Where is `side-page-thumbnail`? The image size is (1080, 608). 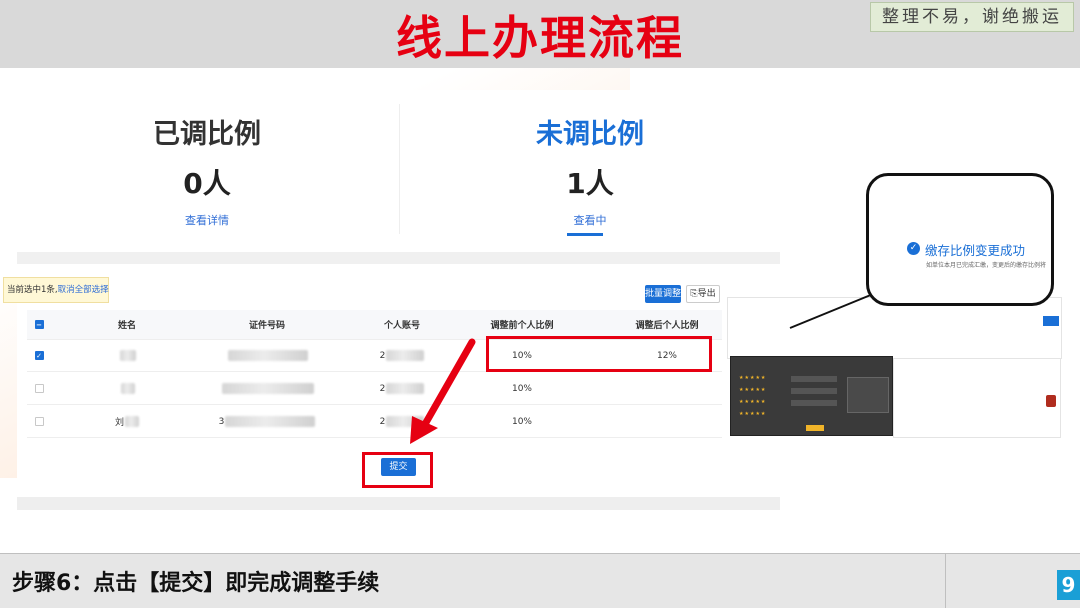 side-page-thumbnail is located at coordinates (977, 398).